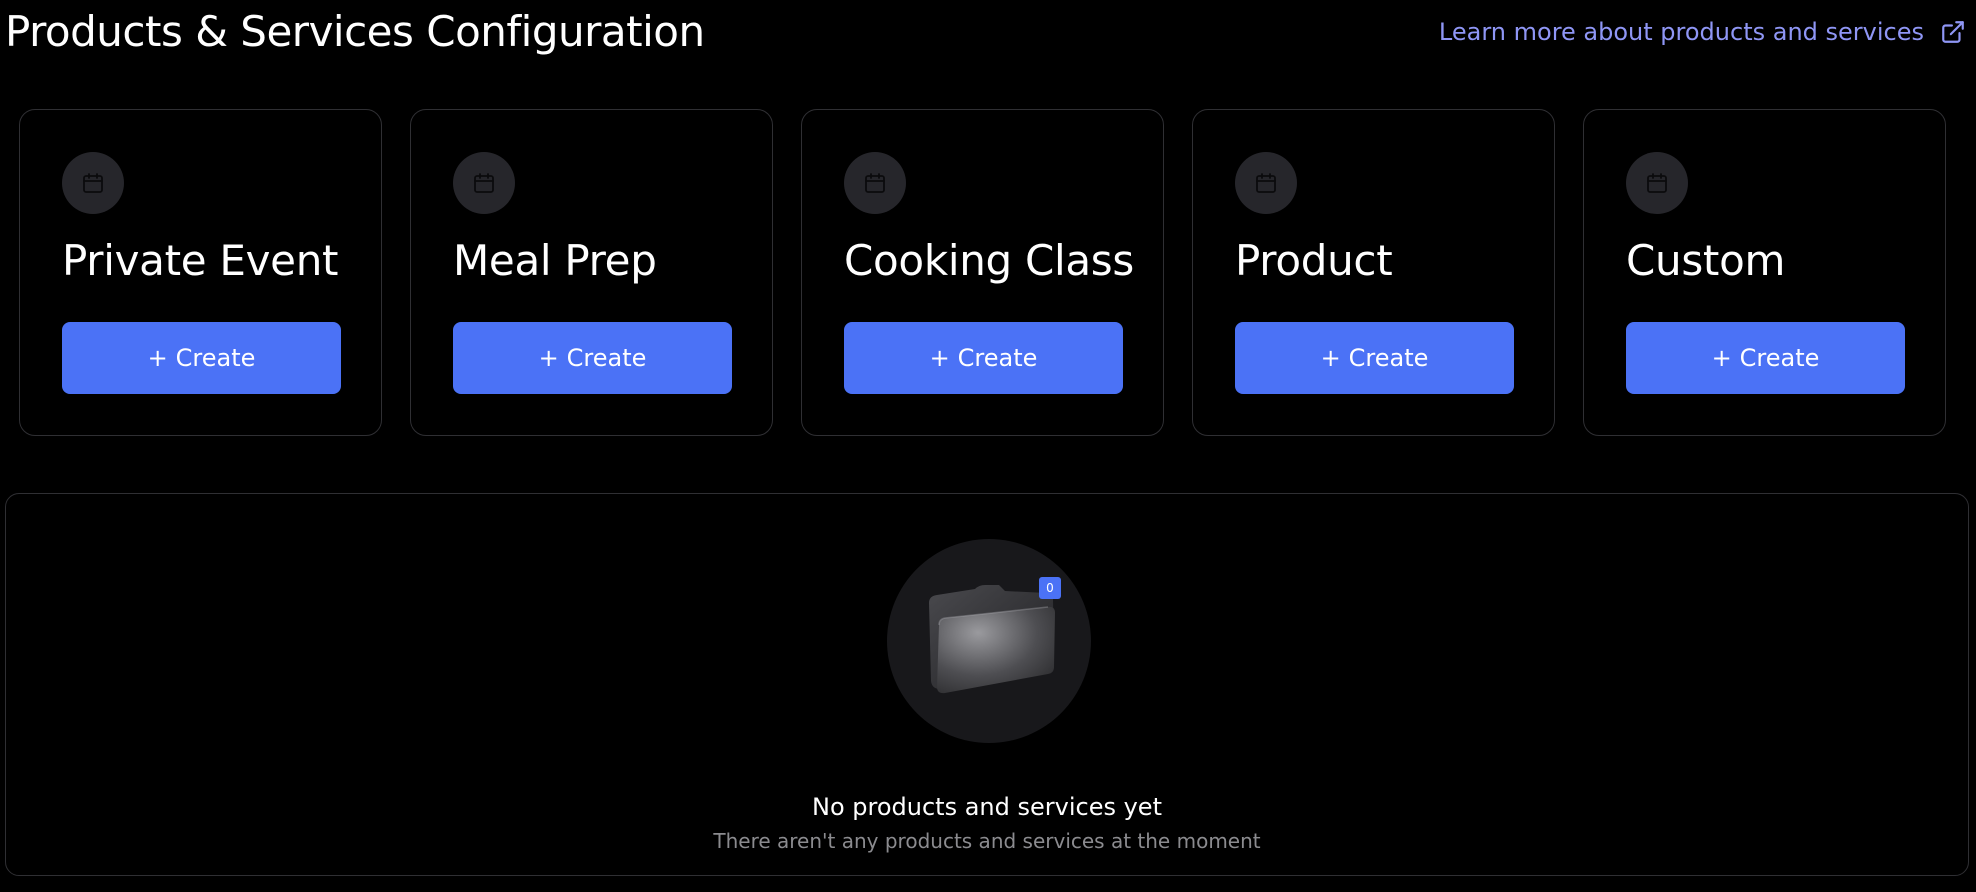  What do you see at coordinates (200, 260) in the screenshot?
I see `card-title: Private Event` at bounding box center [200, 260].